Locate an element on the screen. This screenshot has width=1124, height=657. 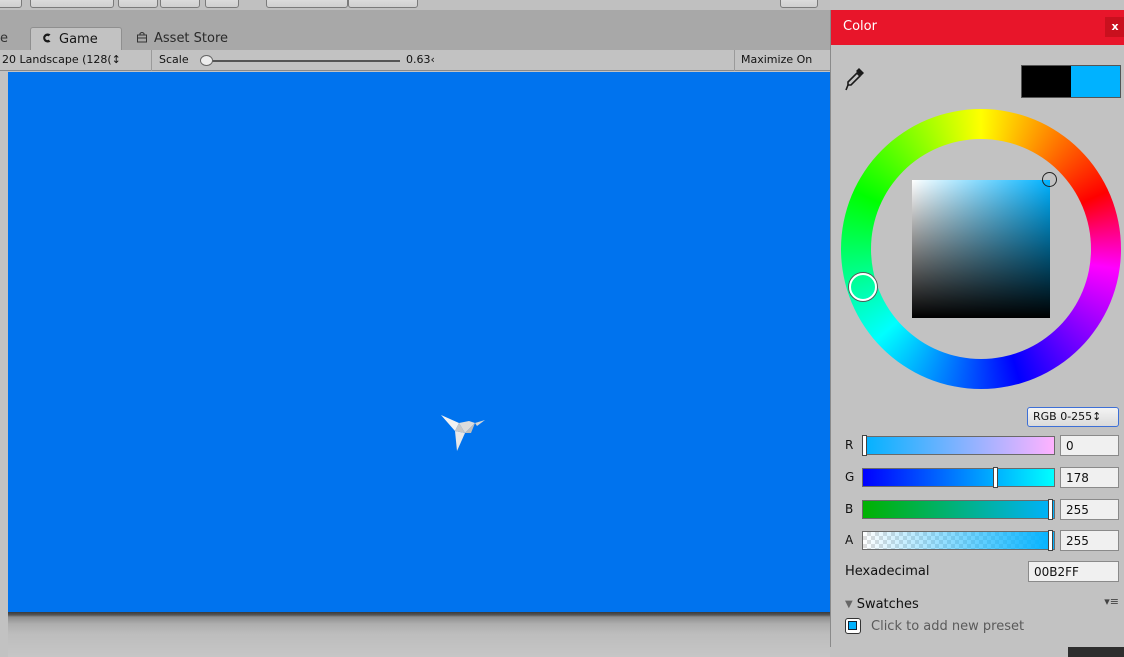
aspect-ratio-value: 20 Landscape (128(↕ is located at coordinates (61, 59).